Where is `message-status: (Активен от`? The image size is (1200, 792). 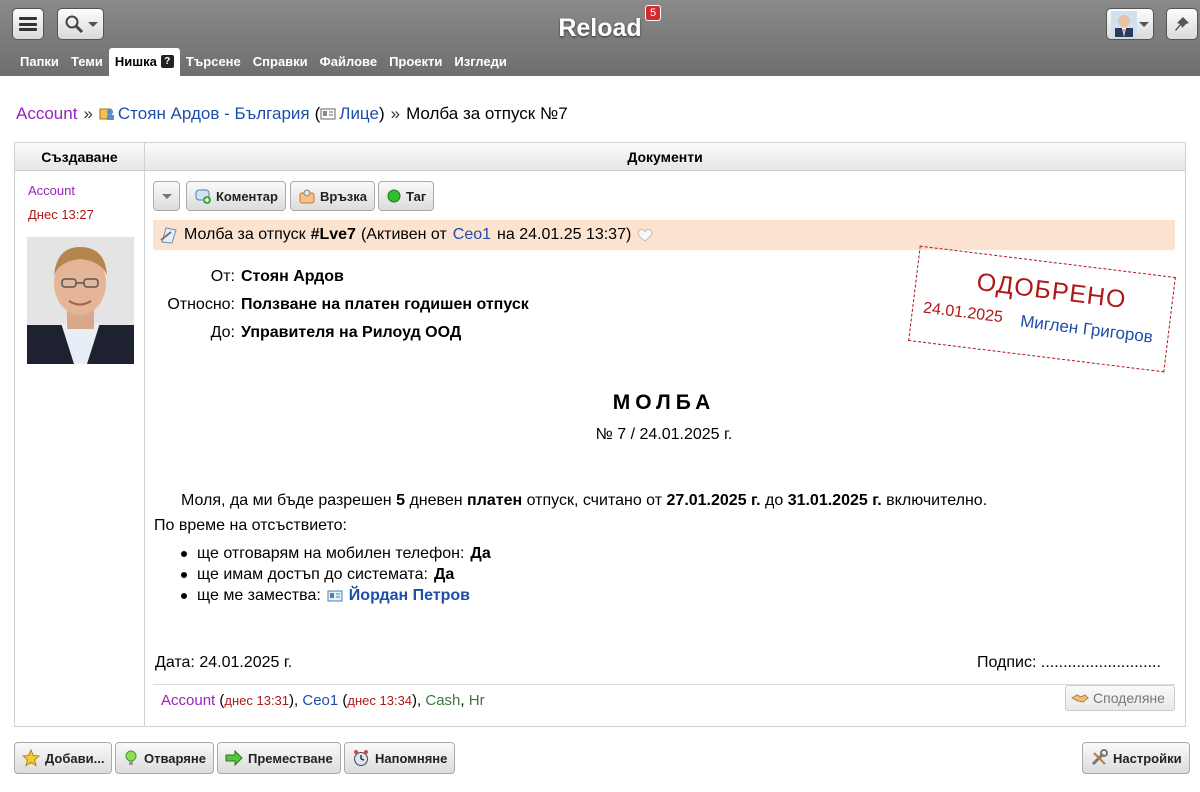 message-status: (Активен от is located at coordinates (403, 234).